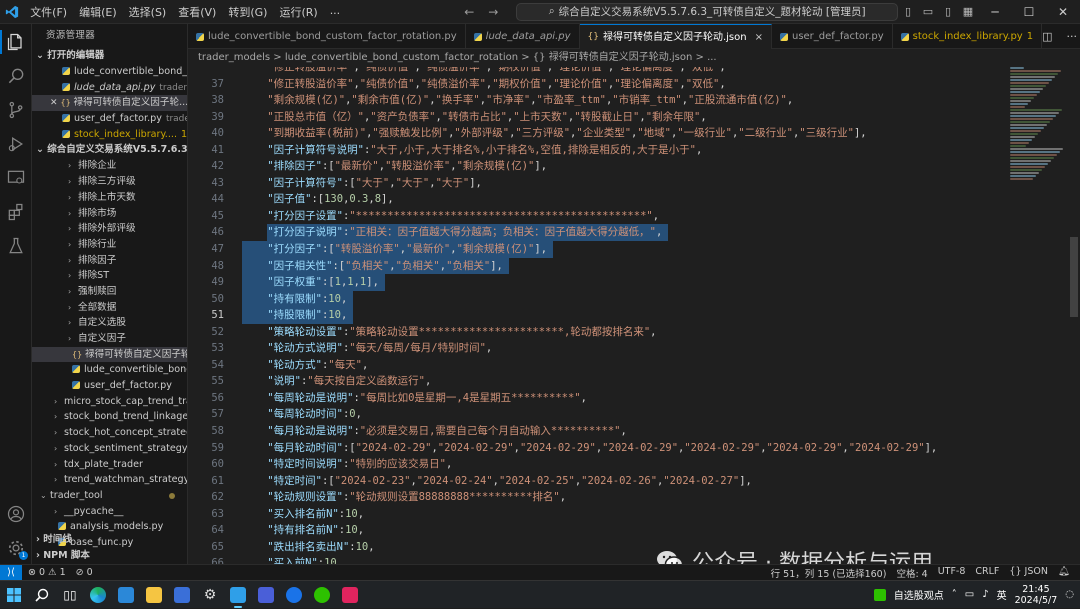  Describe the element at coordinates (908, 11) in the screenshot. I see `toggle-sidebar-icon: ▯` at that location.